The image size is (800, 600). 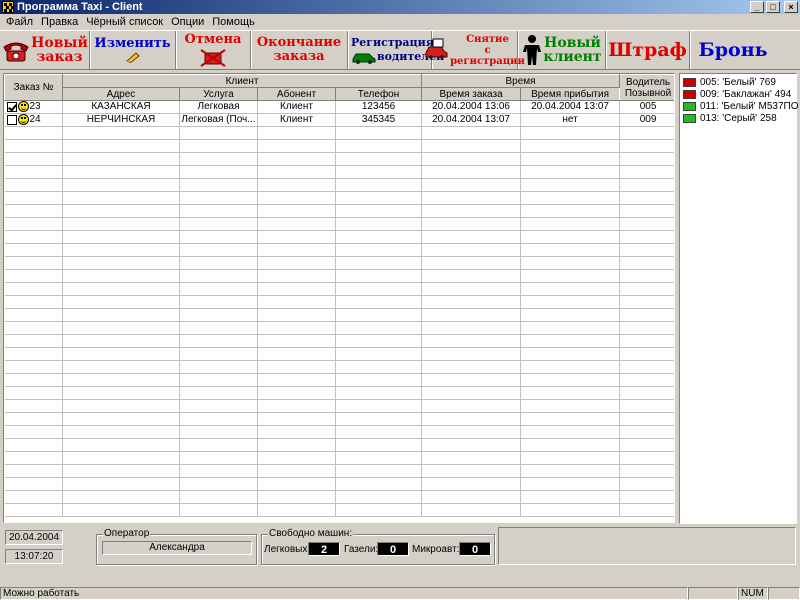 What do you see at coordinates (11, 119) in the screenshot?
I see `order-checkbox` at bounding box center [11, 119].